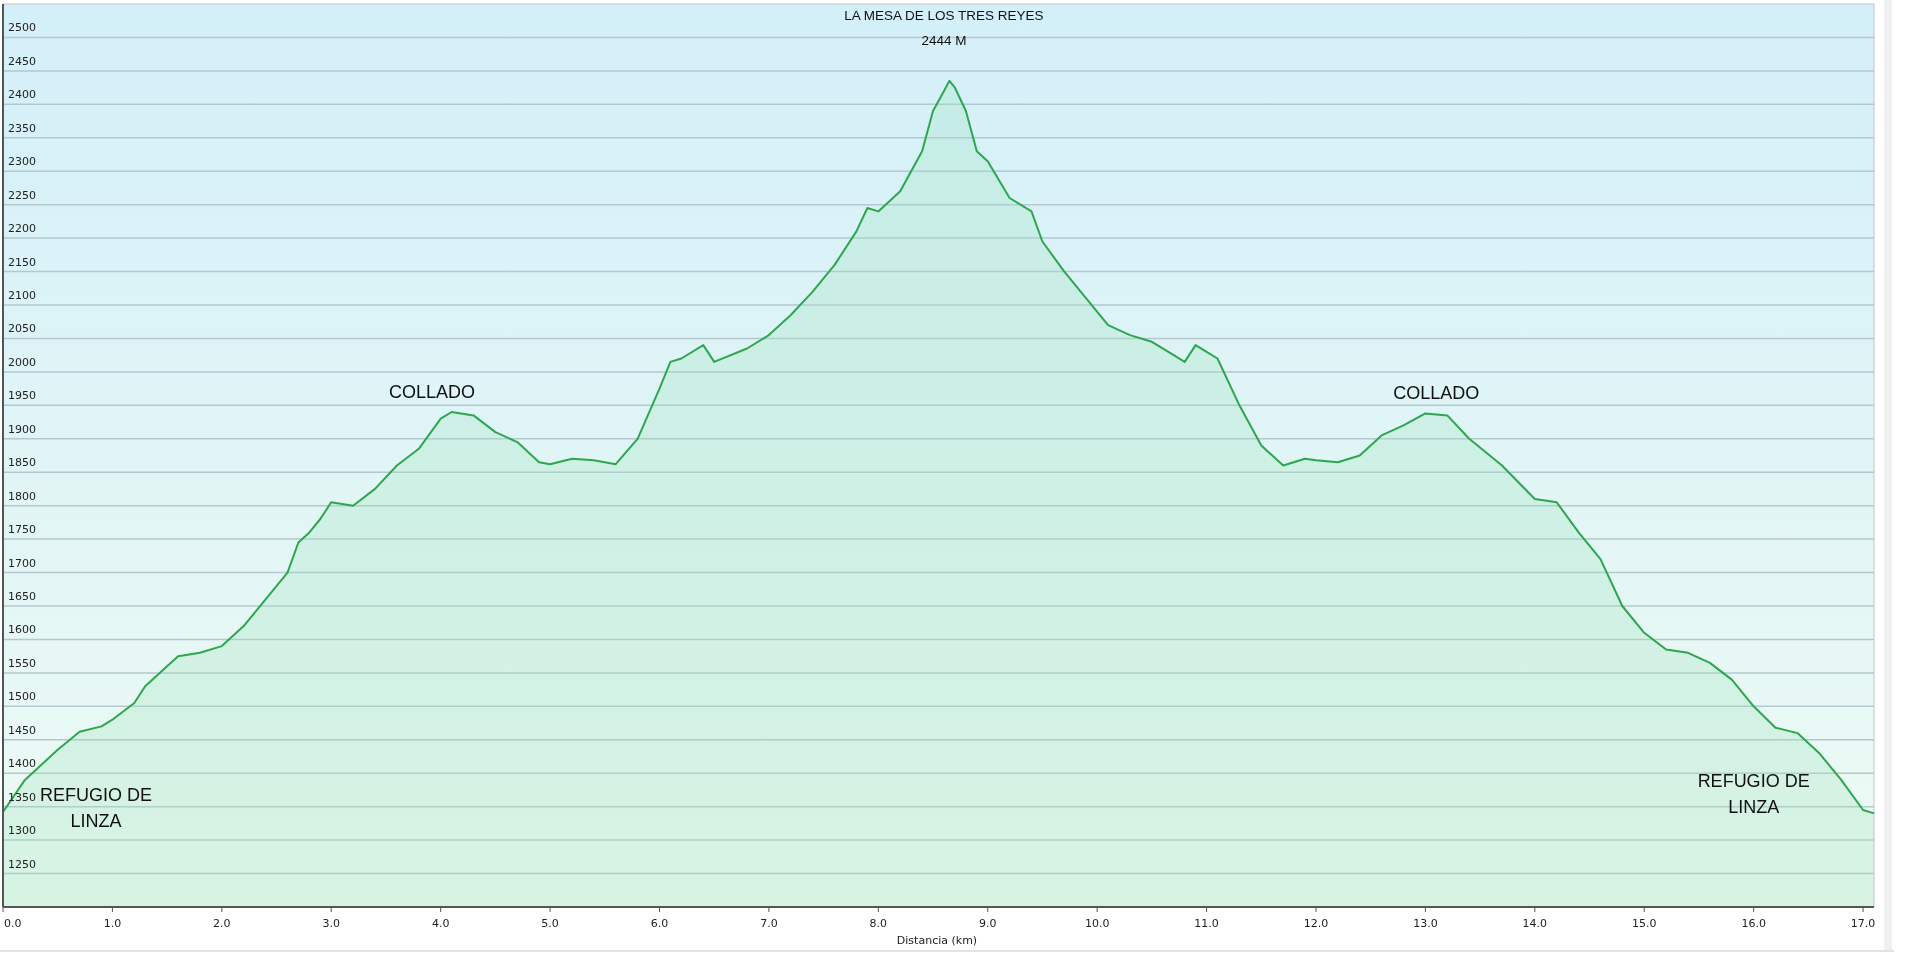 The image size is (1914, 960). I want to click on y-tick-label: 2050, so click(22, 329).